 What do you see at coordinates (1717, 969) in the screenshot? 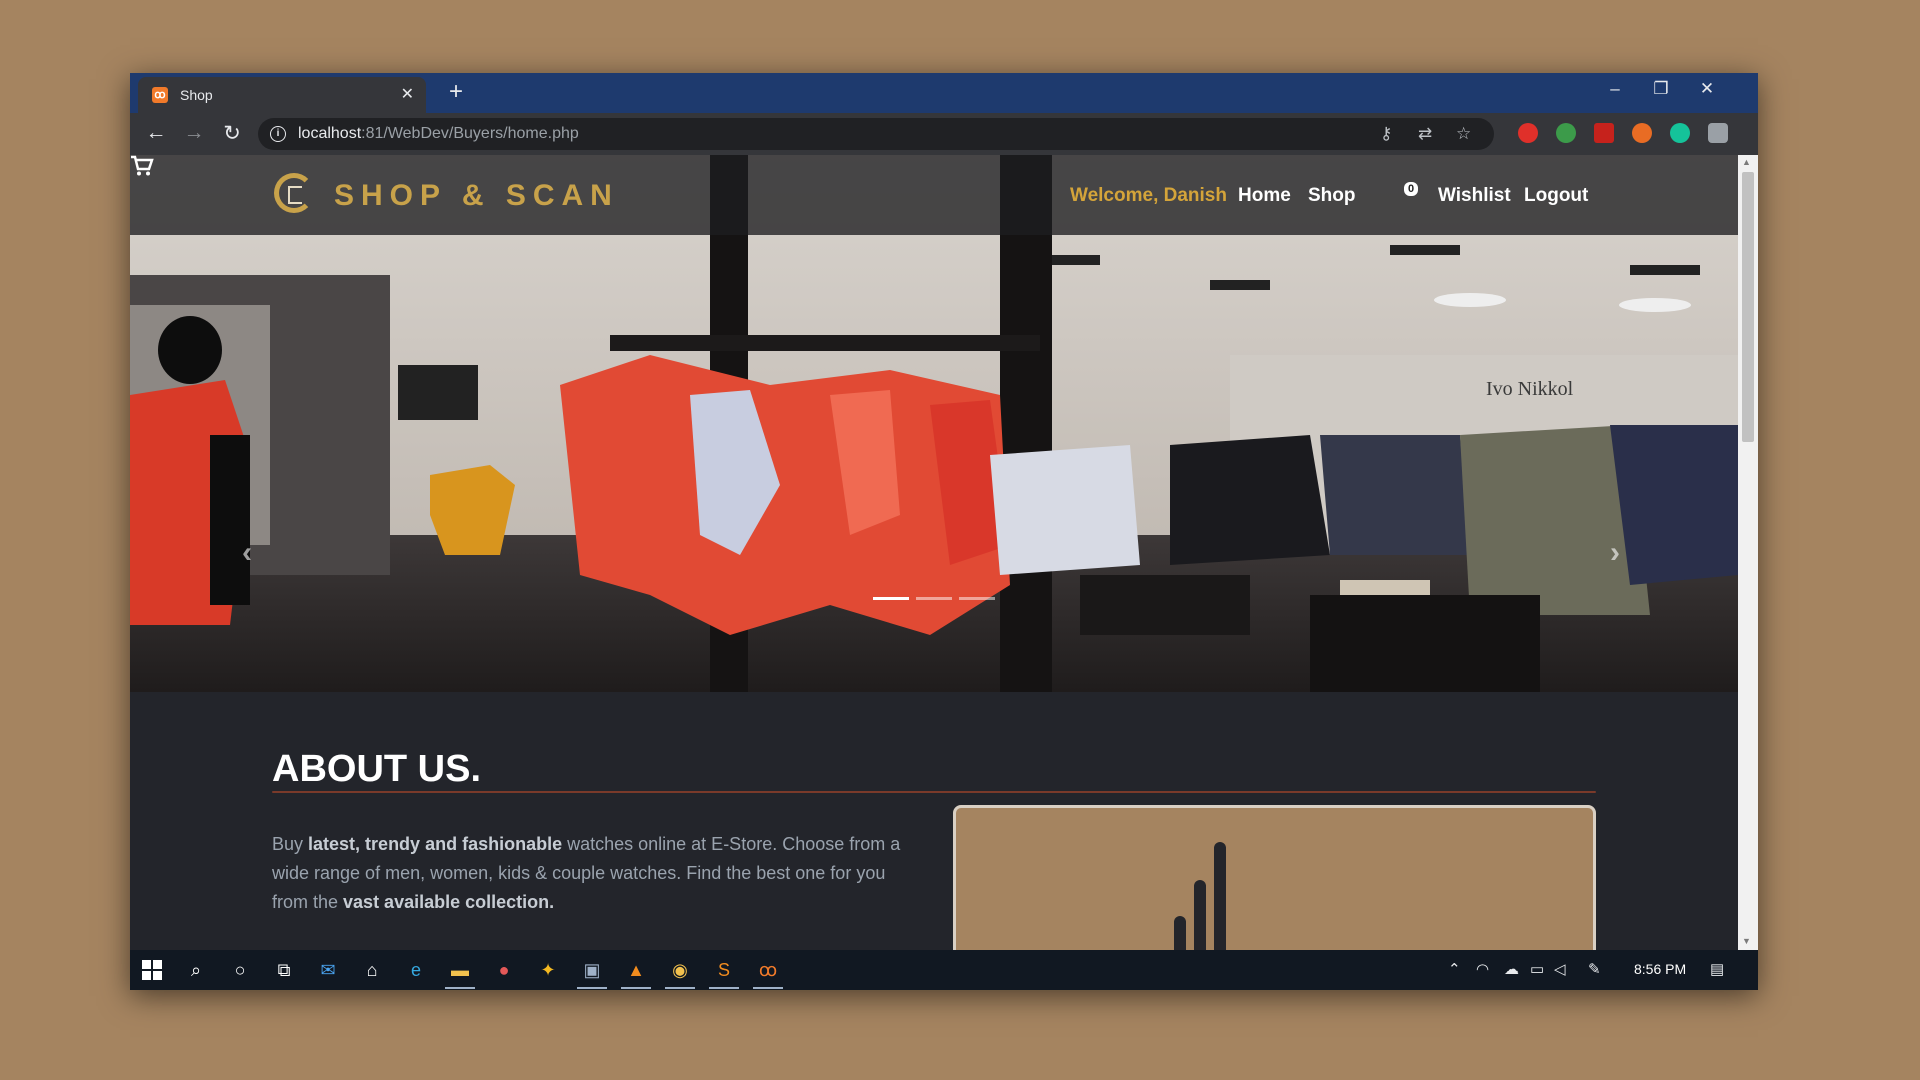
I see `notification-icon: ▤` at bounding box center [1717, 969].